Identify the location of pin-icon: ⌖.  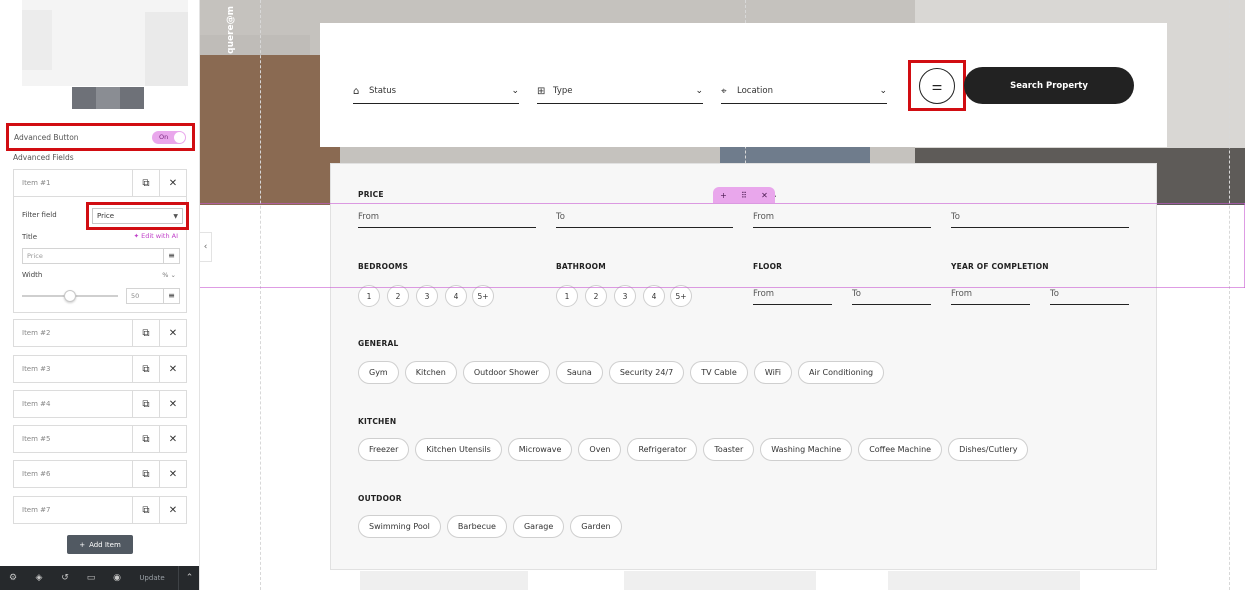
(724, 91).